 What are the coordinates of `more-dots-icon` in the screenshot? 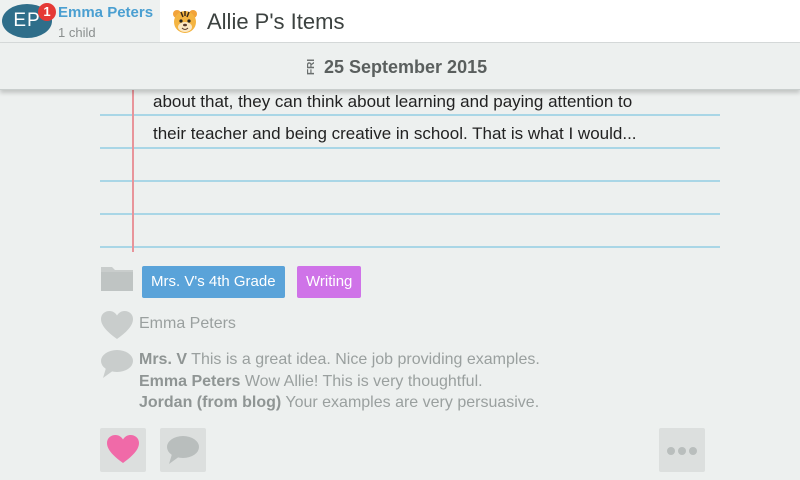 It's located at (682, 451).